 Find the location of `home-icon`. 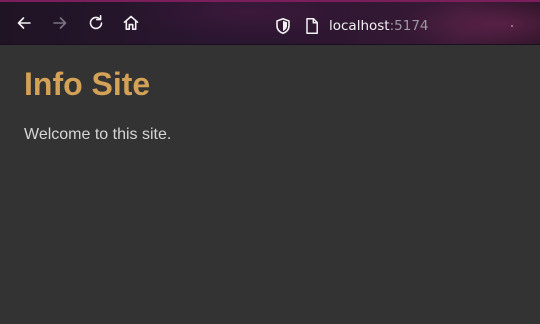

home-icon is located at coordinates (131, 22).